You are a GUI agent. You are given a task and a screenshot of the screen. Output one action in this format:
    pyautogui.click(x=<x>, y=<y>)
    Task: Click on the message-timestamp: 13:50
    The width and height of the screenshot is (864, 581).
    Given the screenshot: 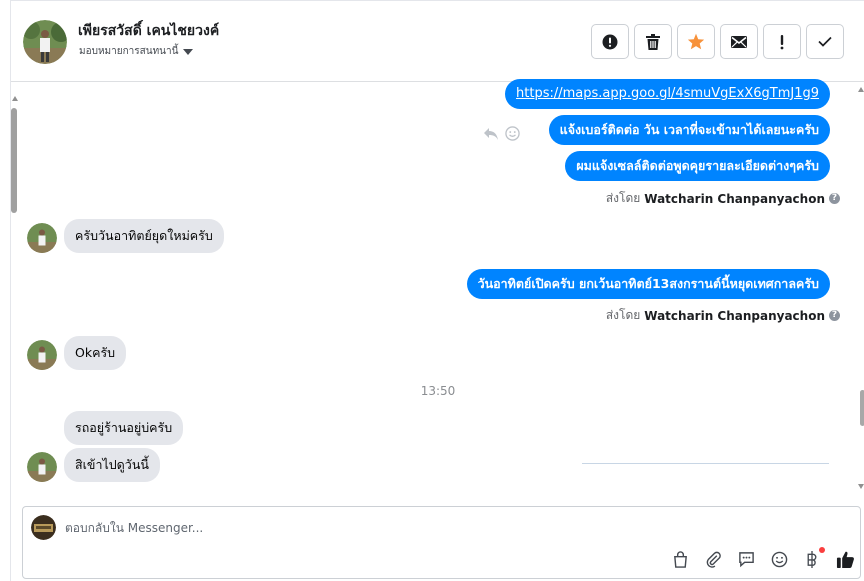 What is the action you would take?
    pyautogui.click(x=438, y=391)
    